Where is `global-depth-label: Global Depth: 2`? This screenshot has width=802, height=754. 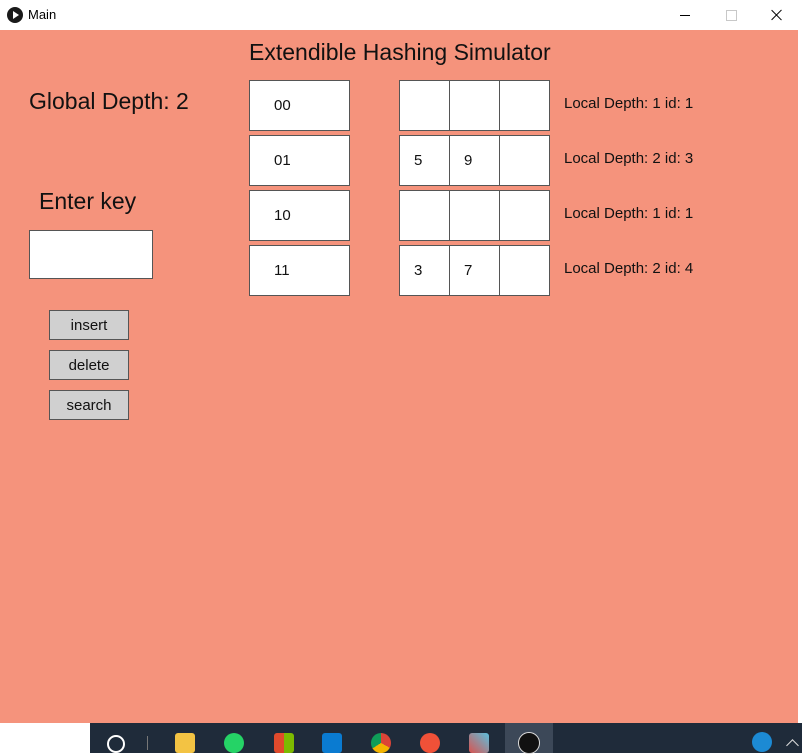 global-depth-label: Global Depth: 2 is located at coordinates (109, 101).